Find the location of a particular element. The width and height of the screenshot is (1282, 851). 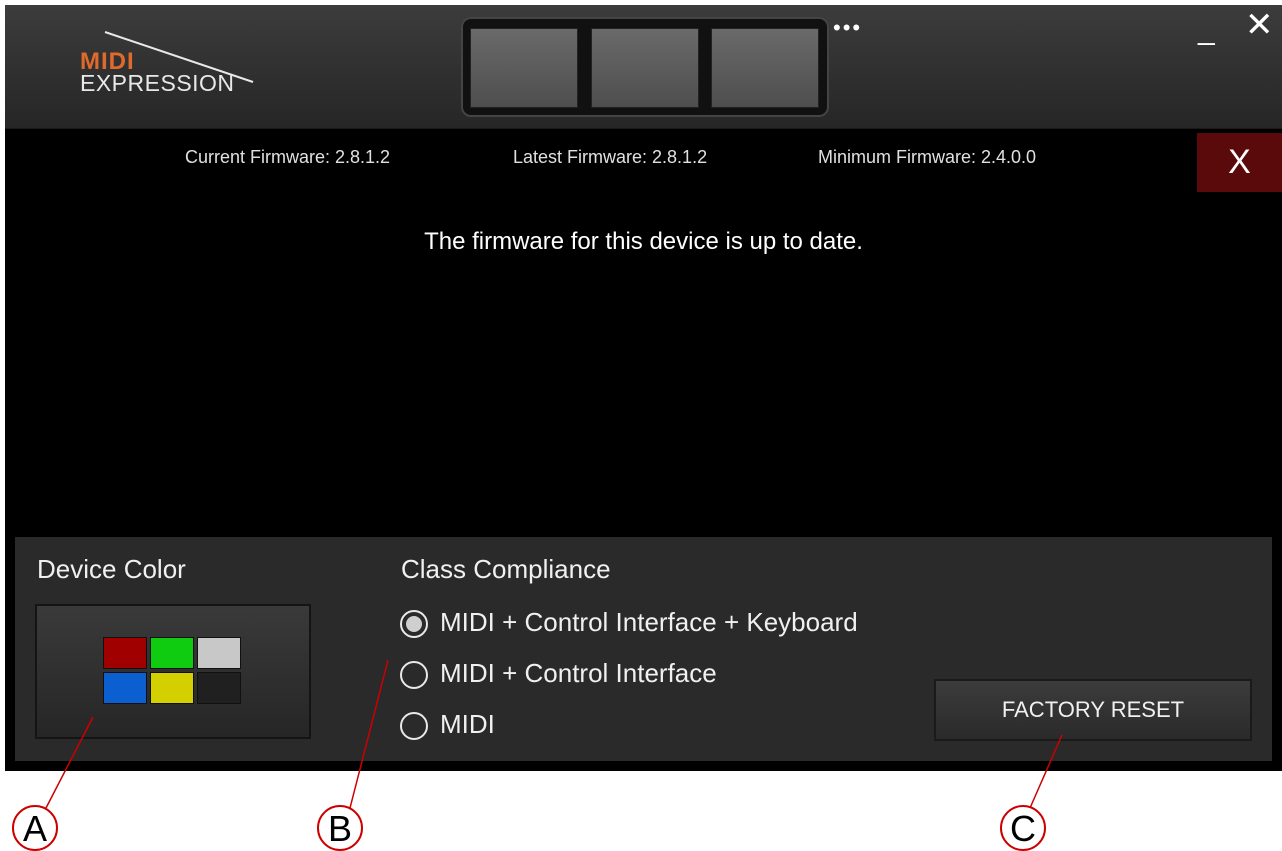

callout-a: A is located at coordinates (35, 828).